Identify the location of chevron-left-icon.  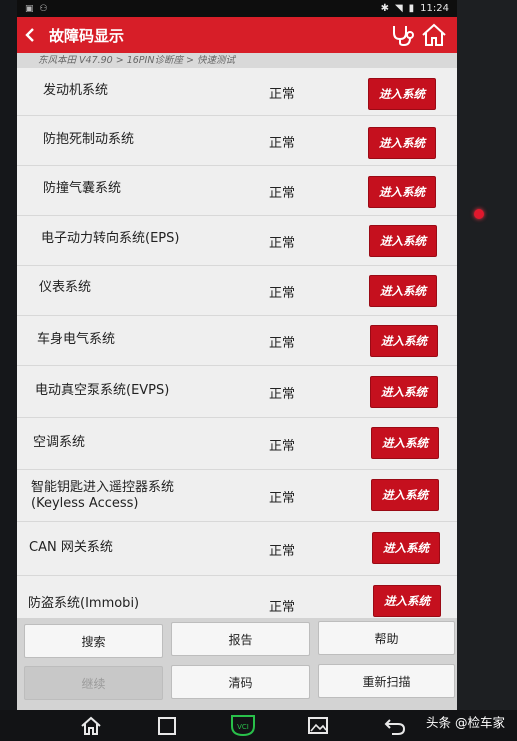
(29, 35).